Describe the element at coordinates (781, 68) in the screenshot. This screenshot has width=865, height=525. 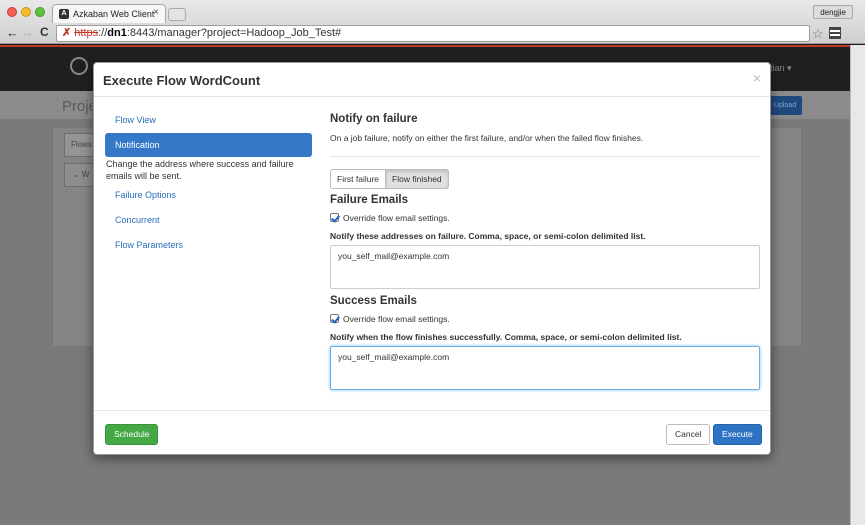
I see `page-user-menu: tian ▾` at that location.